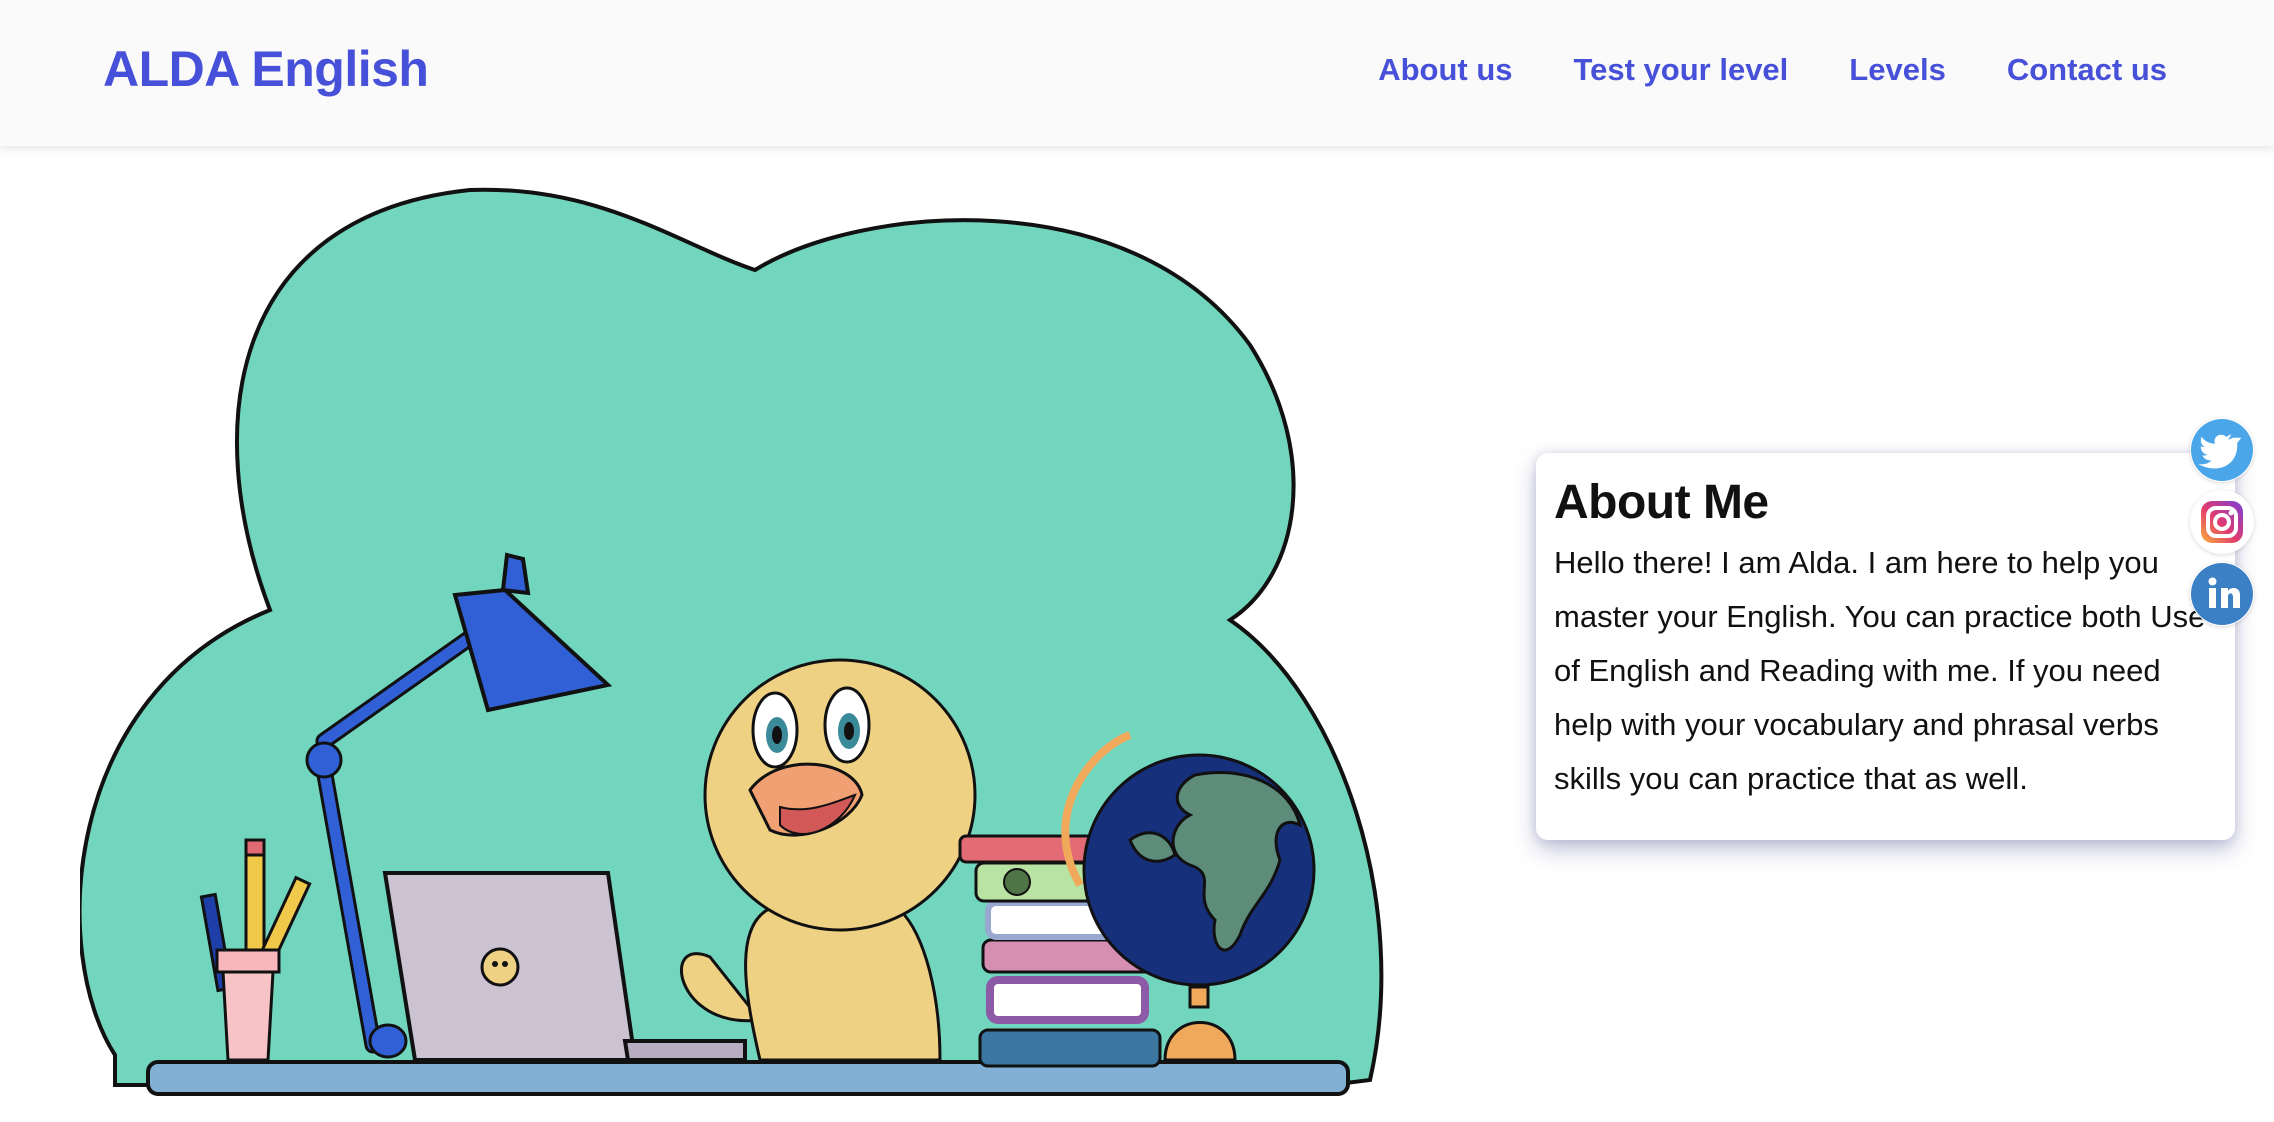 The height and width of the screenshot is (1122, 2274). I want to click on social-icons, so click(2223, 526).